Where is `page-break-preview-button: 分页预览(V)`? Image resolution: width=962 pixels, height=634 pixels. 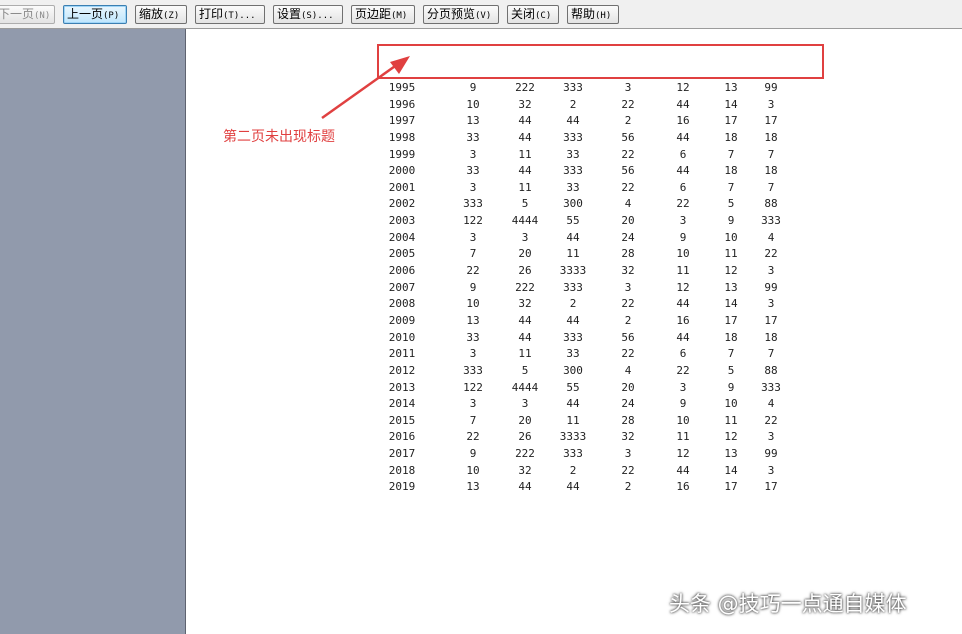
page-break-preview-button: 分页预览(V) is located at coordinates (461, 14).